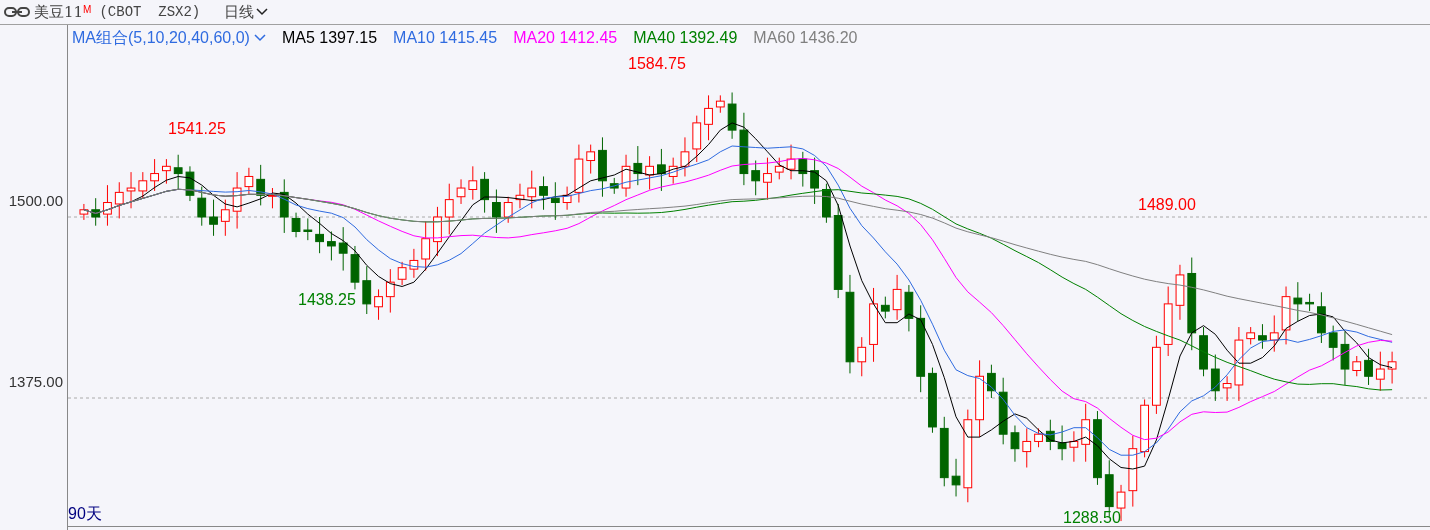  I want to click on contract-superscript-label: M, so click(87, 9).